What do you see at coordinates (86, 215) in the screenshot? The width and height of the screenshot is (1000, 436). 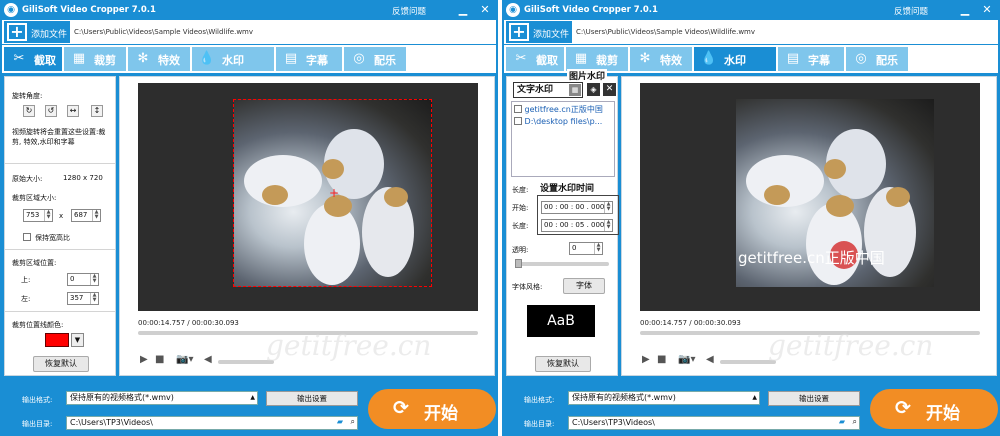 I see `crop-height-input: 687 ▲ ▼` at bounding box center [86, 215].